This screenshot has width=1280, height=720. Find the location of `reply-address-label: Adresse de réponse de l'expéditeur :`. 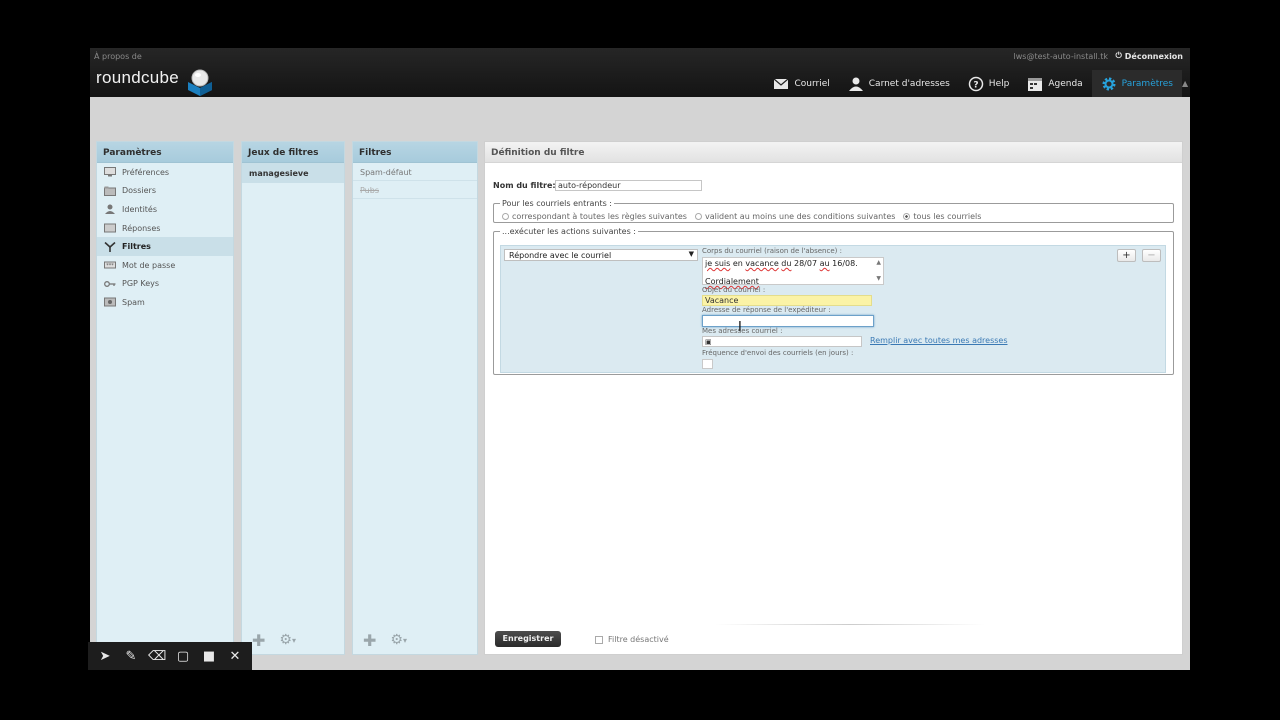

reply-address-label: Adresse de réponse de l'expéditeur : is located at coordinates (766, 310).